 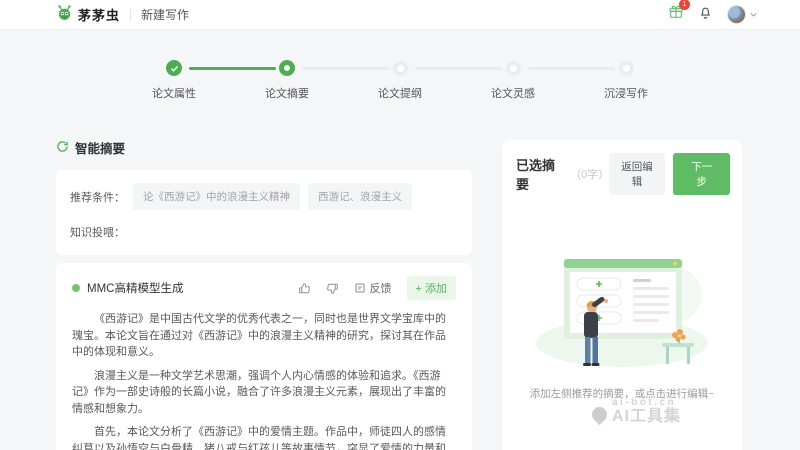 What do you see at coordinates (400, 80) in the screenshot?
I see `progress-steps: 论文属性 论文摘要 论文提纲 论文灵感 沉浸写作` at bounding box center [400, 80].